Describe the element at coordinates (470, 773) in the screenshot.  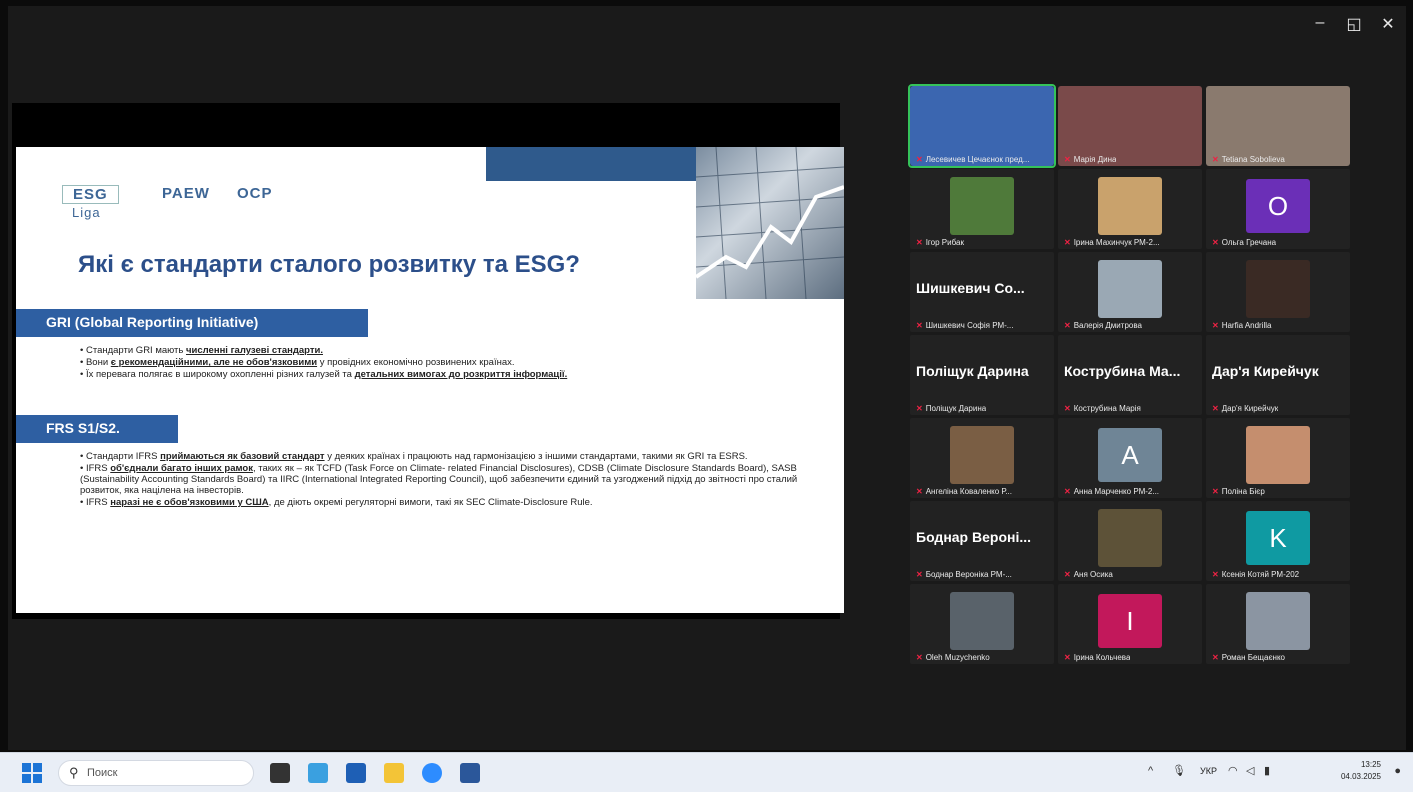
I see `word-icon` at that location.